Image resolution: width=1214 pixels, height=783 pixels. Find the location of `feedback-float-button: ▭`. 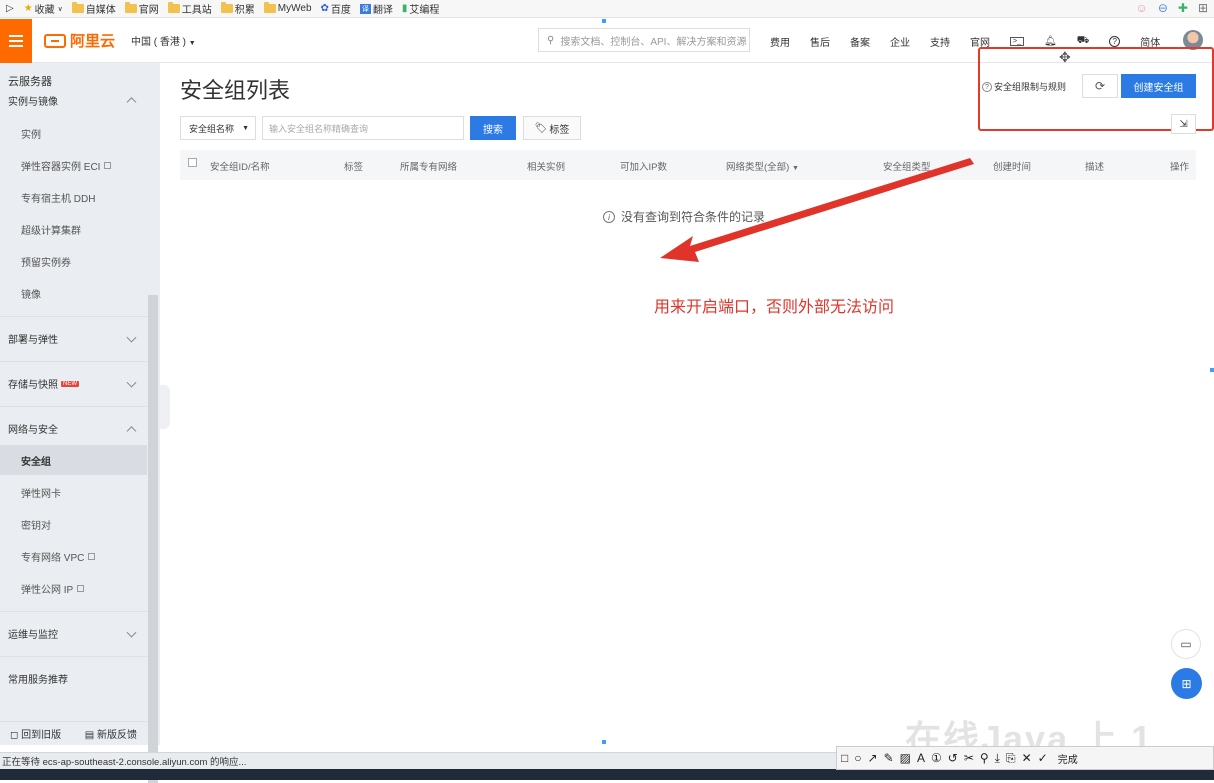

feedback-float-button: ▭ is located at coordinates (1186, 644).